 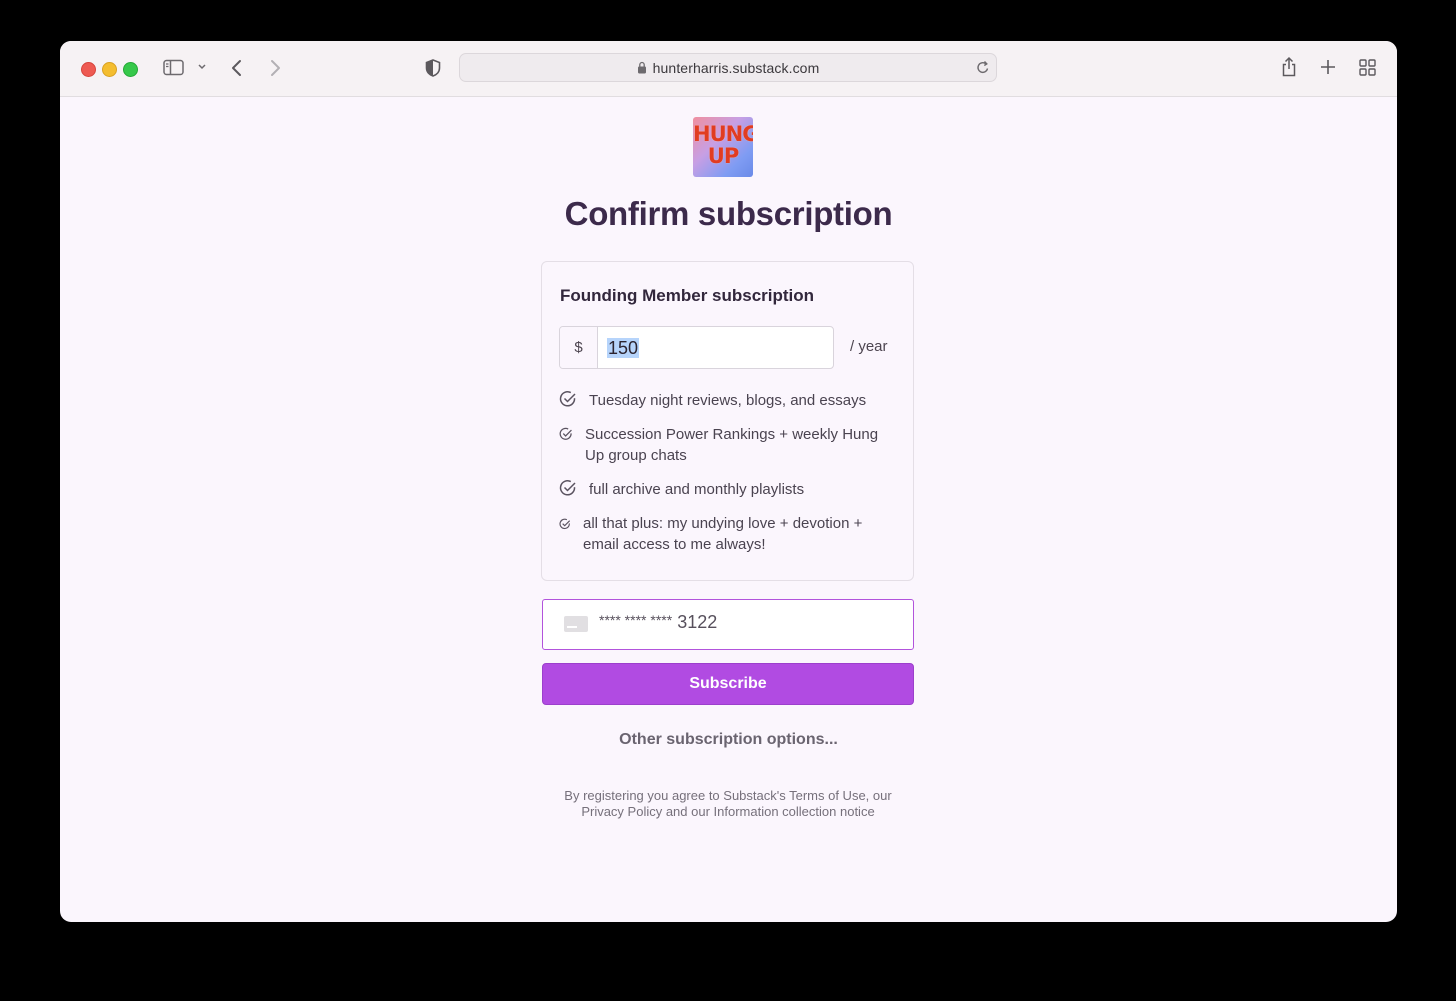 I want to click on share-icon, so click(x=1289, y=67).